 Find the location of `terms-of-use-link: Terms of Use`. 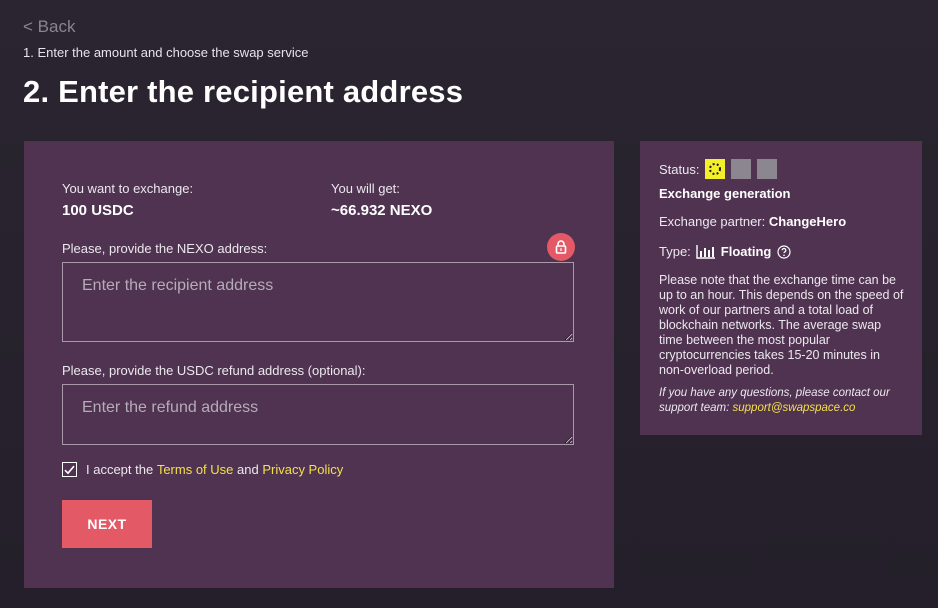

terms-of-use-link: Terms of Use is located at coordinates (195, 469).